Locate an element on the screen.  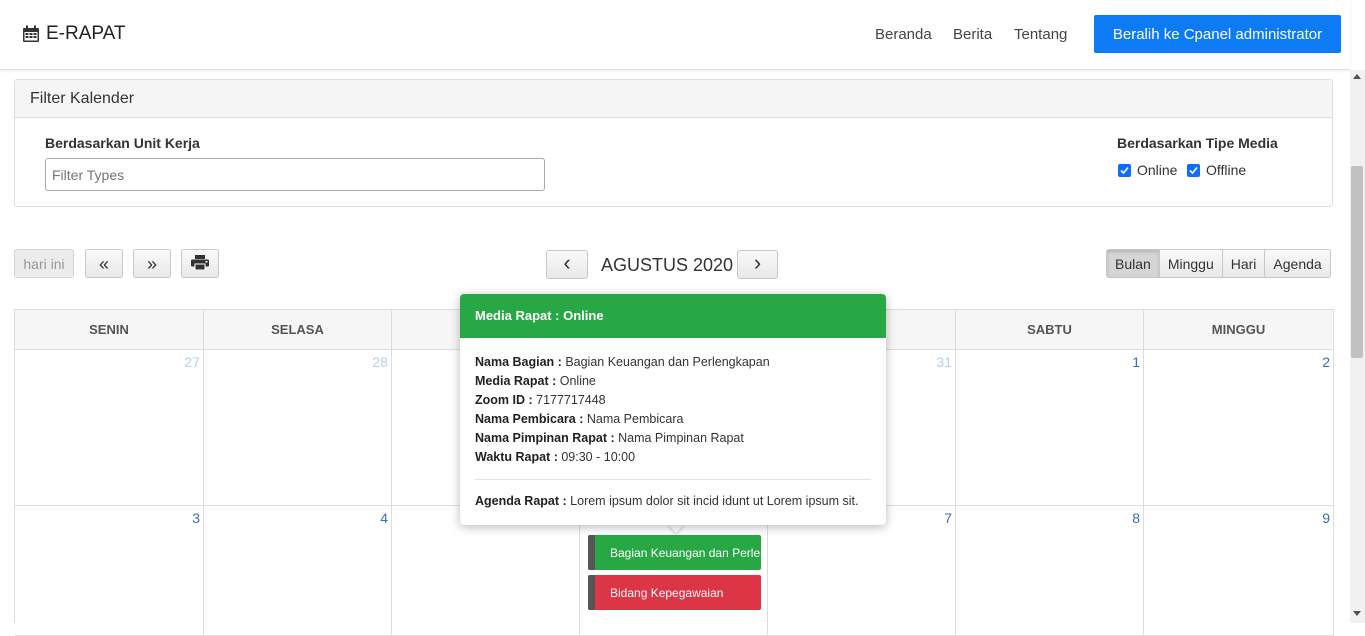
day-cell: 8 is located at coordinates (1050, 571).